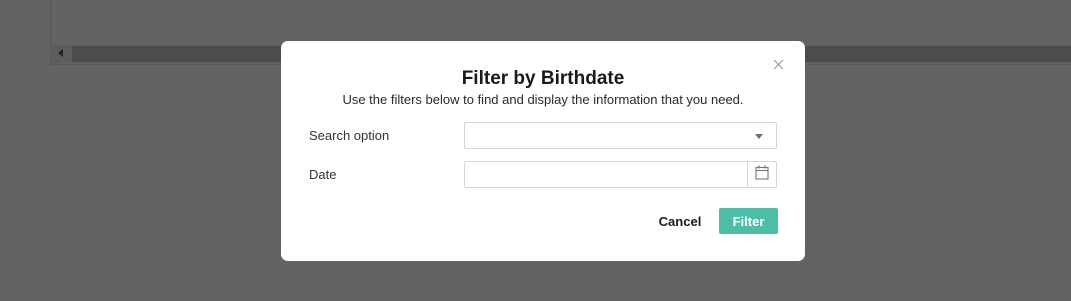 The height and width of the screenshot is (301, 1071). Describe the element at coordinates (60, 53) in the screenshot. I see `scroll-left-arrow-icon` at that location.